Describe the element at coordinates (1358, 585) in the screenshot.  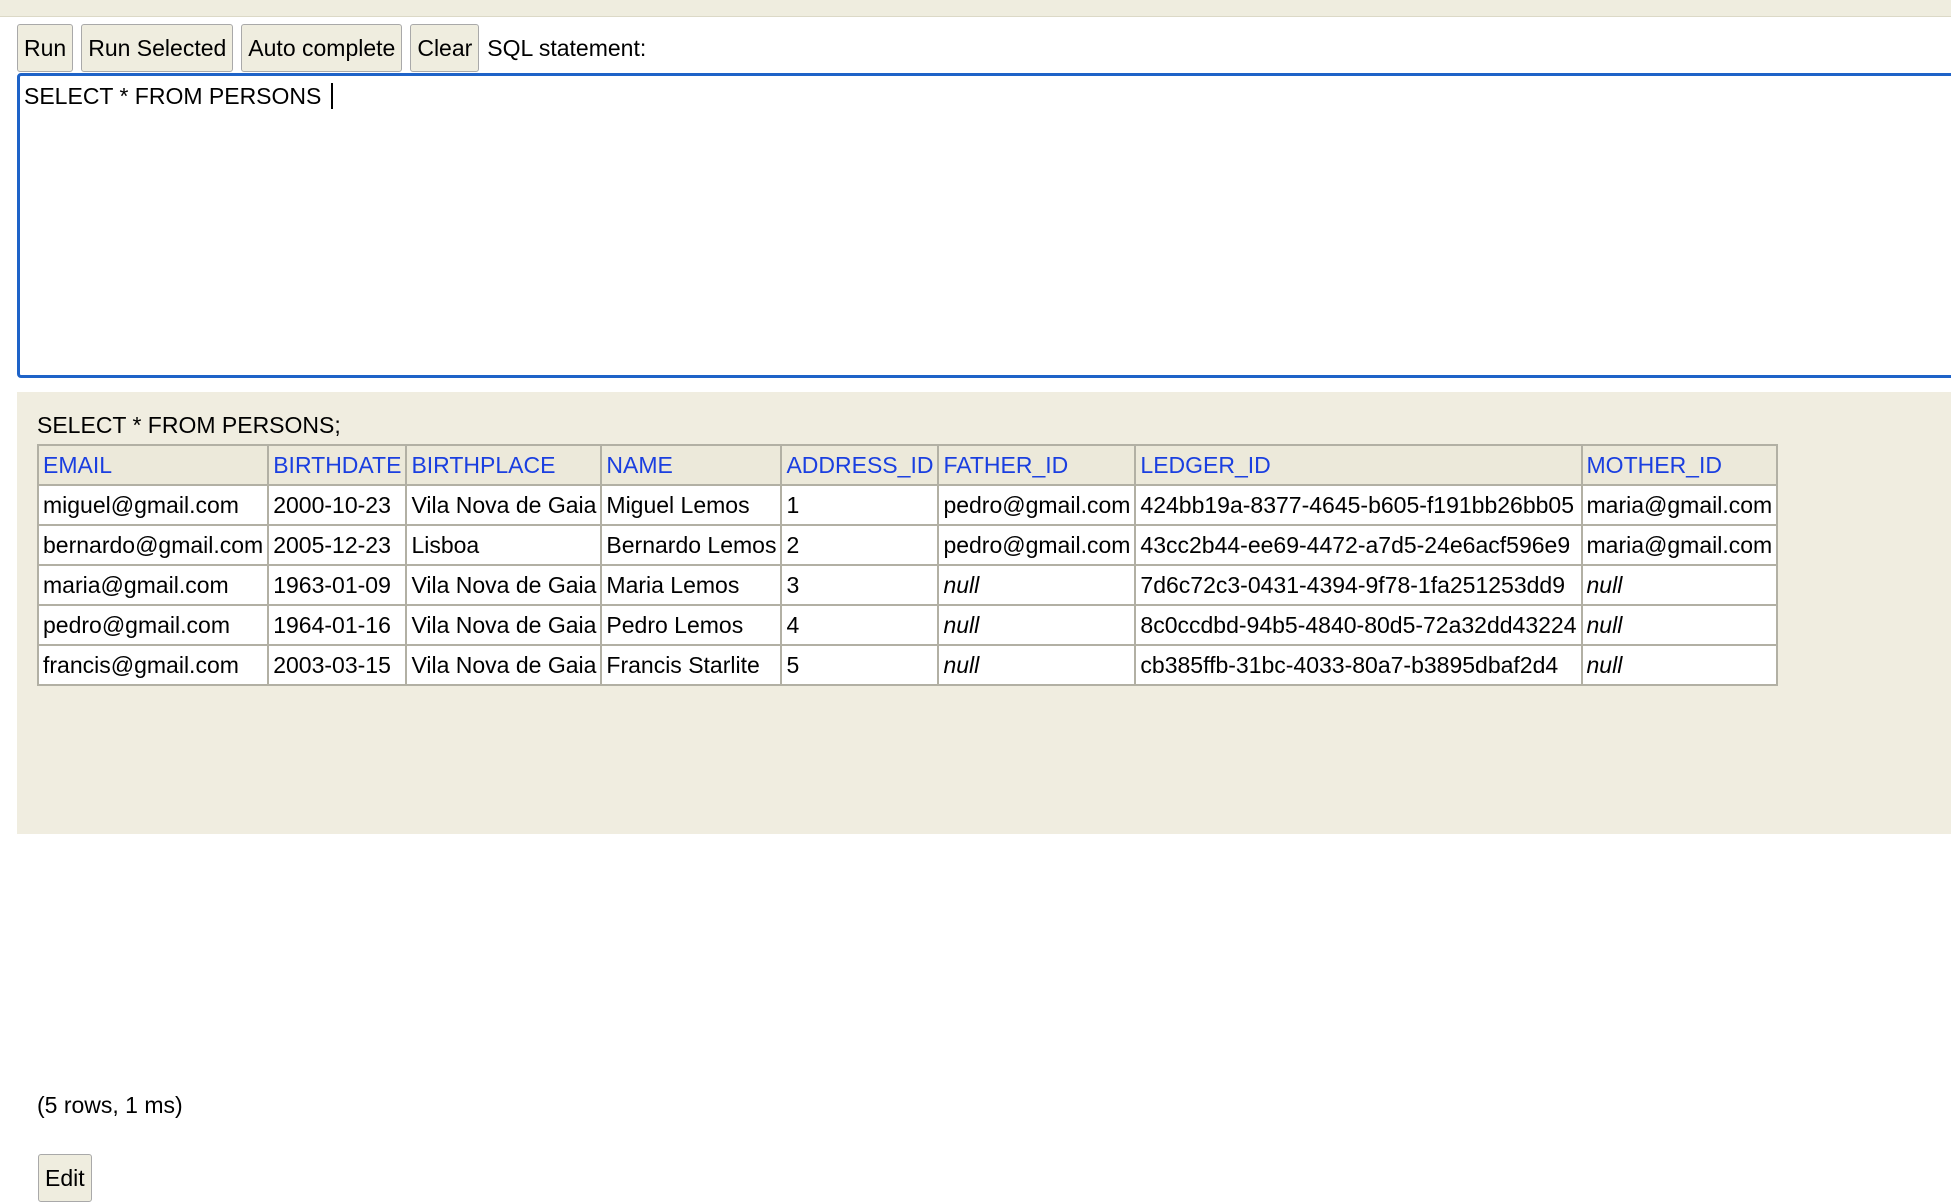
I see `cell-ledger-id: 7d6c72c3-0431-4394-9f78-1fa251253dd9` at that location.